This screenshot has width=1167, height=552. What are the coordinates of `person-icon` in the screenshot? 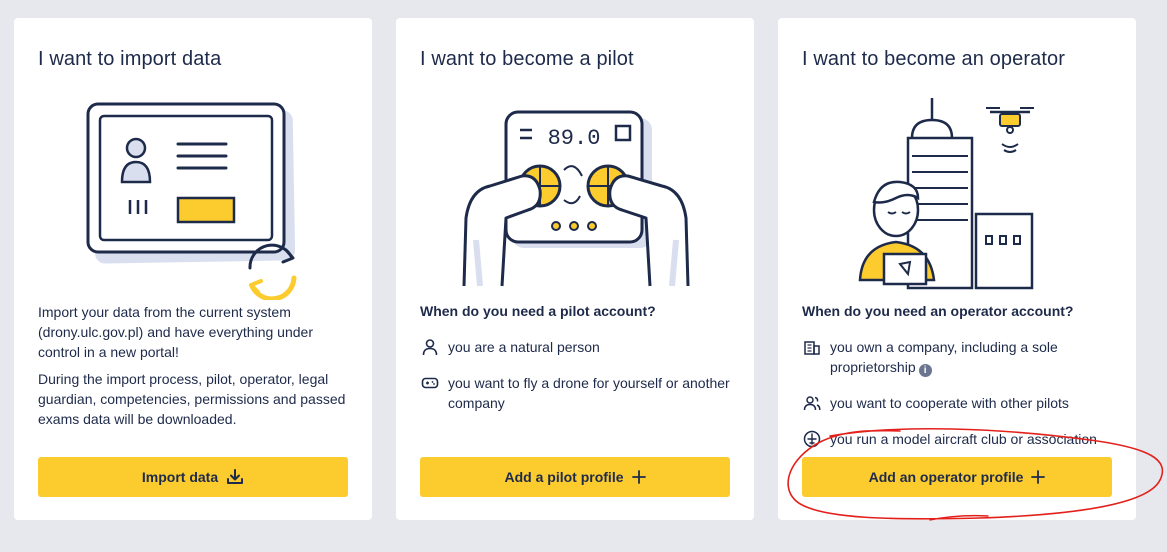 It's located at (430, 347).